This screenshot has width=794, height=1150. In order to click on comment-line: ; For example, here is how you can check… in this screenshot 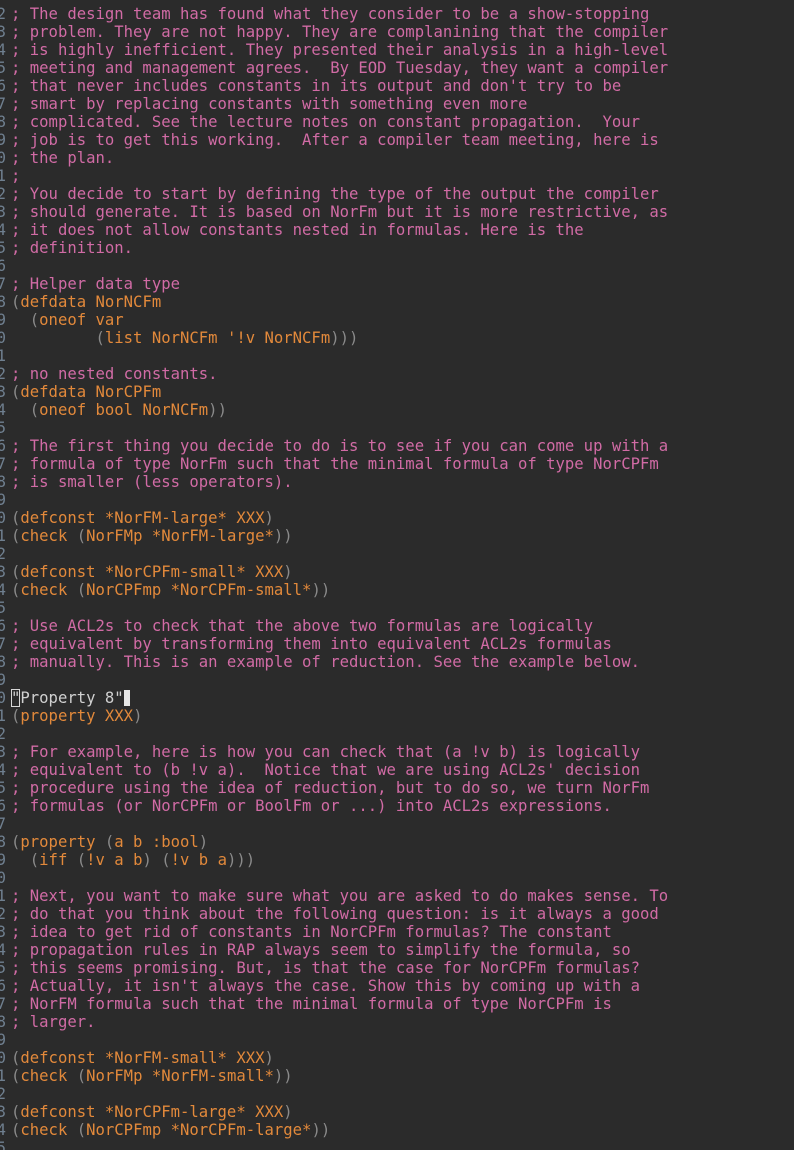, I will do `click(402, 752)`.